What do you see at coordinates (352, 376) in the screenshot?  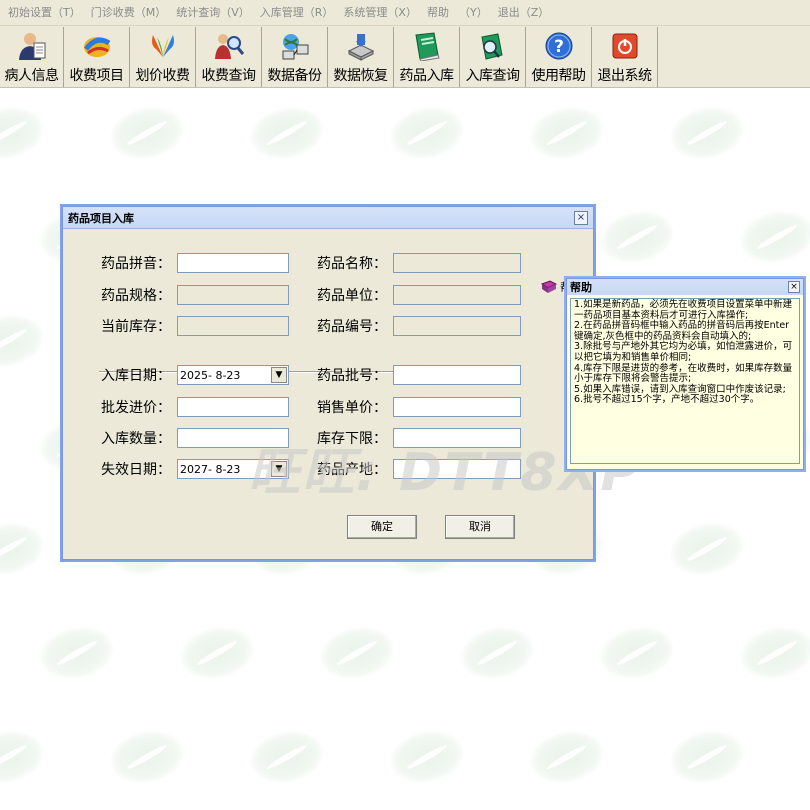 I see `batch-label: 药品批号：` at bounding box center [352, 376].